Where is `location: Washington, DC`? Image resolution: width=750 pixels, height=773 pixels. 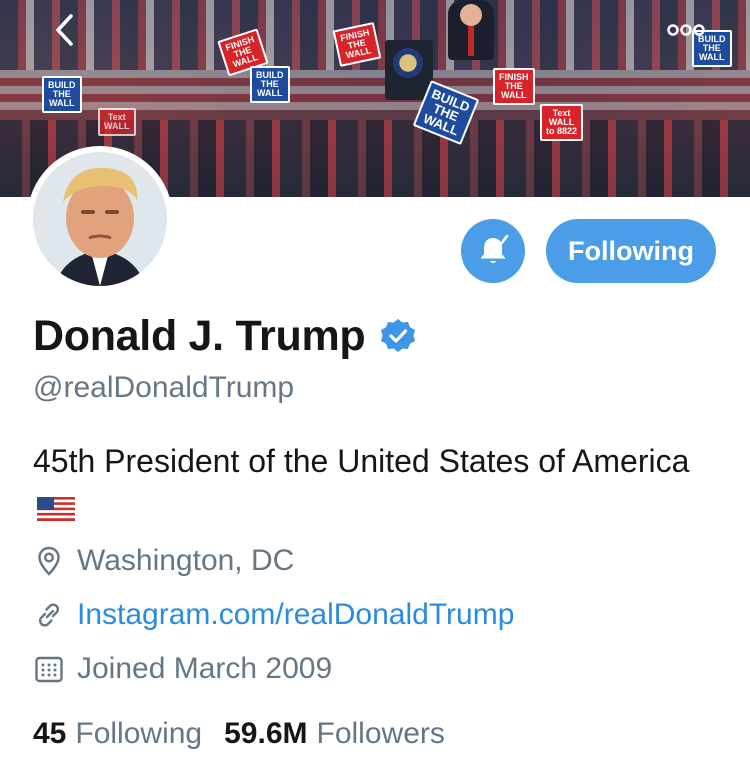 location: Washington, DC is located at coordinates (163, 561).